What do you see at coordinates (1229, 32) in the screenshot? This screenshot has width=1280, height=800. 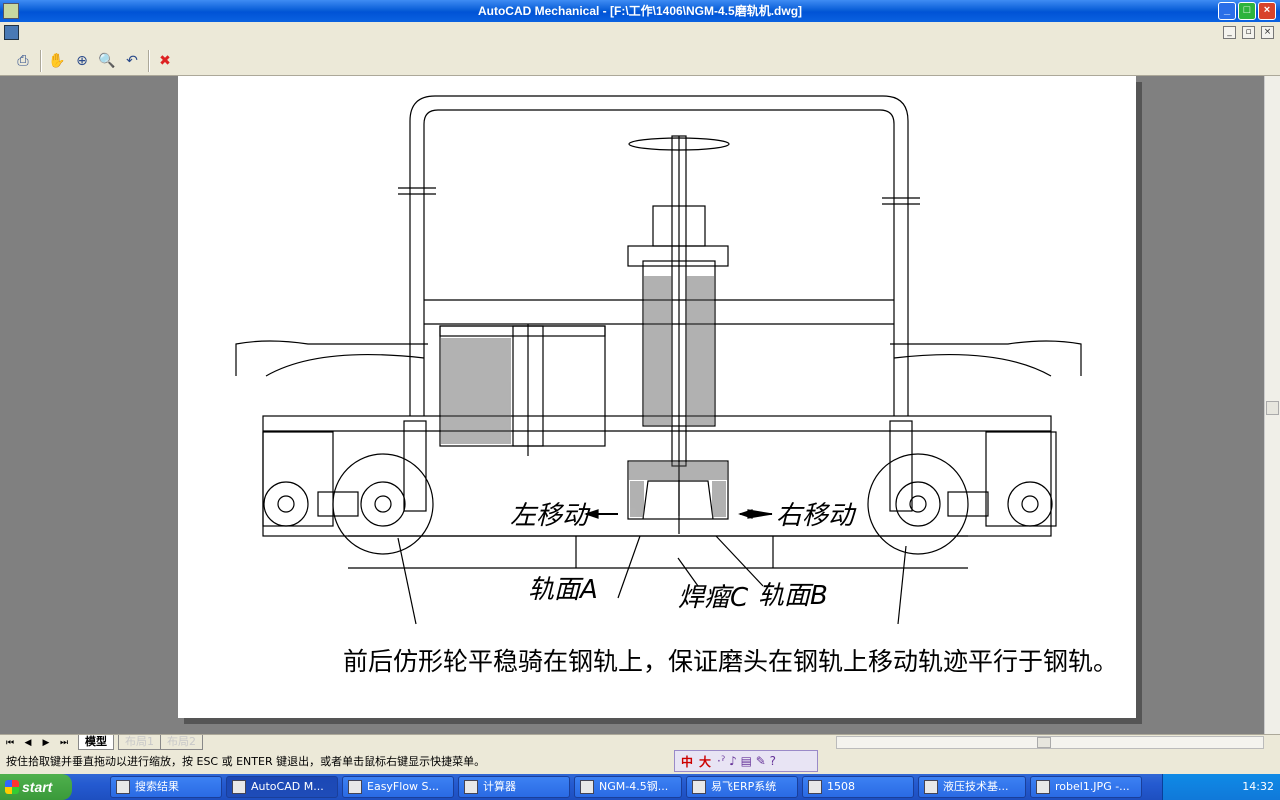 I see `doc-minimize-button: _` at bounding box center [1229, 32].